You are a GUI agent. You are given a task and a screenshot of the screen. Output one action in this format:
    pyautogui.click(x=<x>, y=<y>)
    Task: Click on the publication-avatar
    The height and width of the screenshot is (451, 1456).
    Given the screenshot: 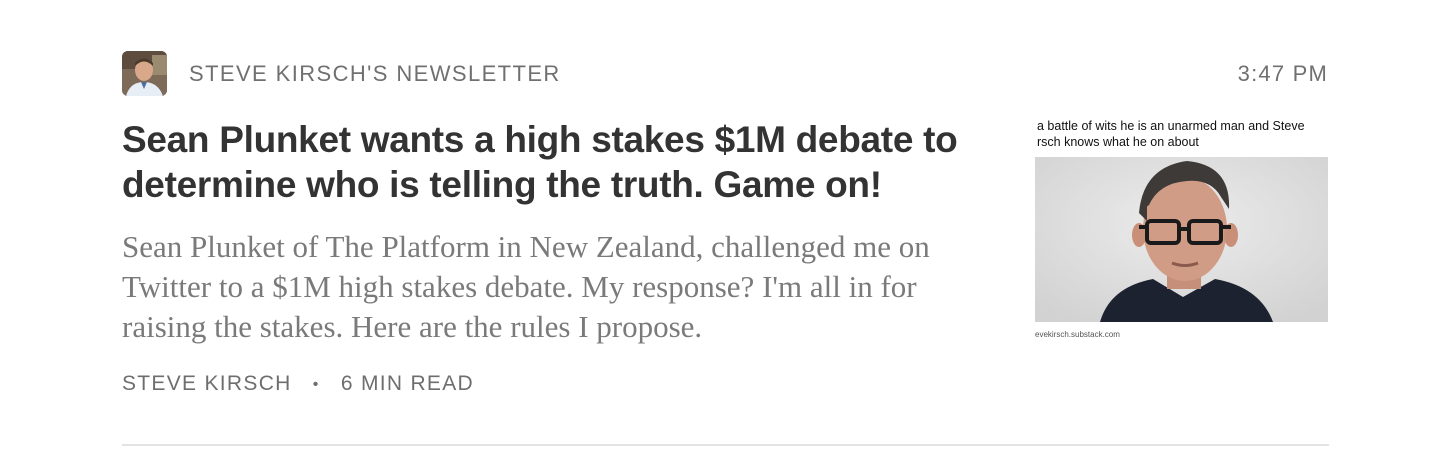 What is the action you would take?
    pyautogui.click(x=144, y=73)
    